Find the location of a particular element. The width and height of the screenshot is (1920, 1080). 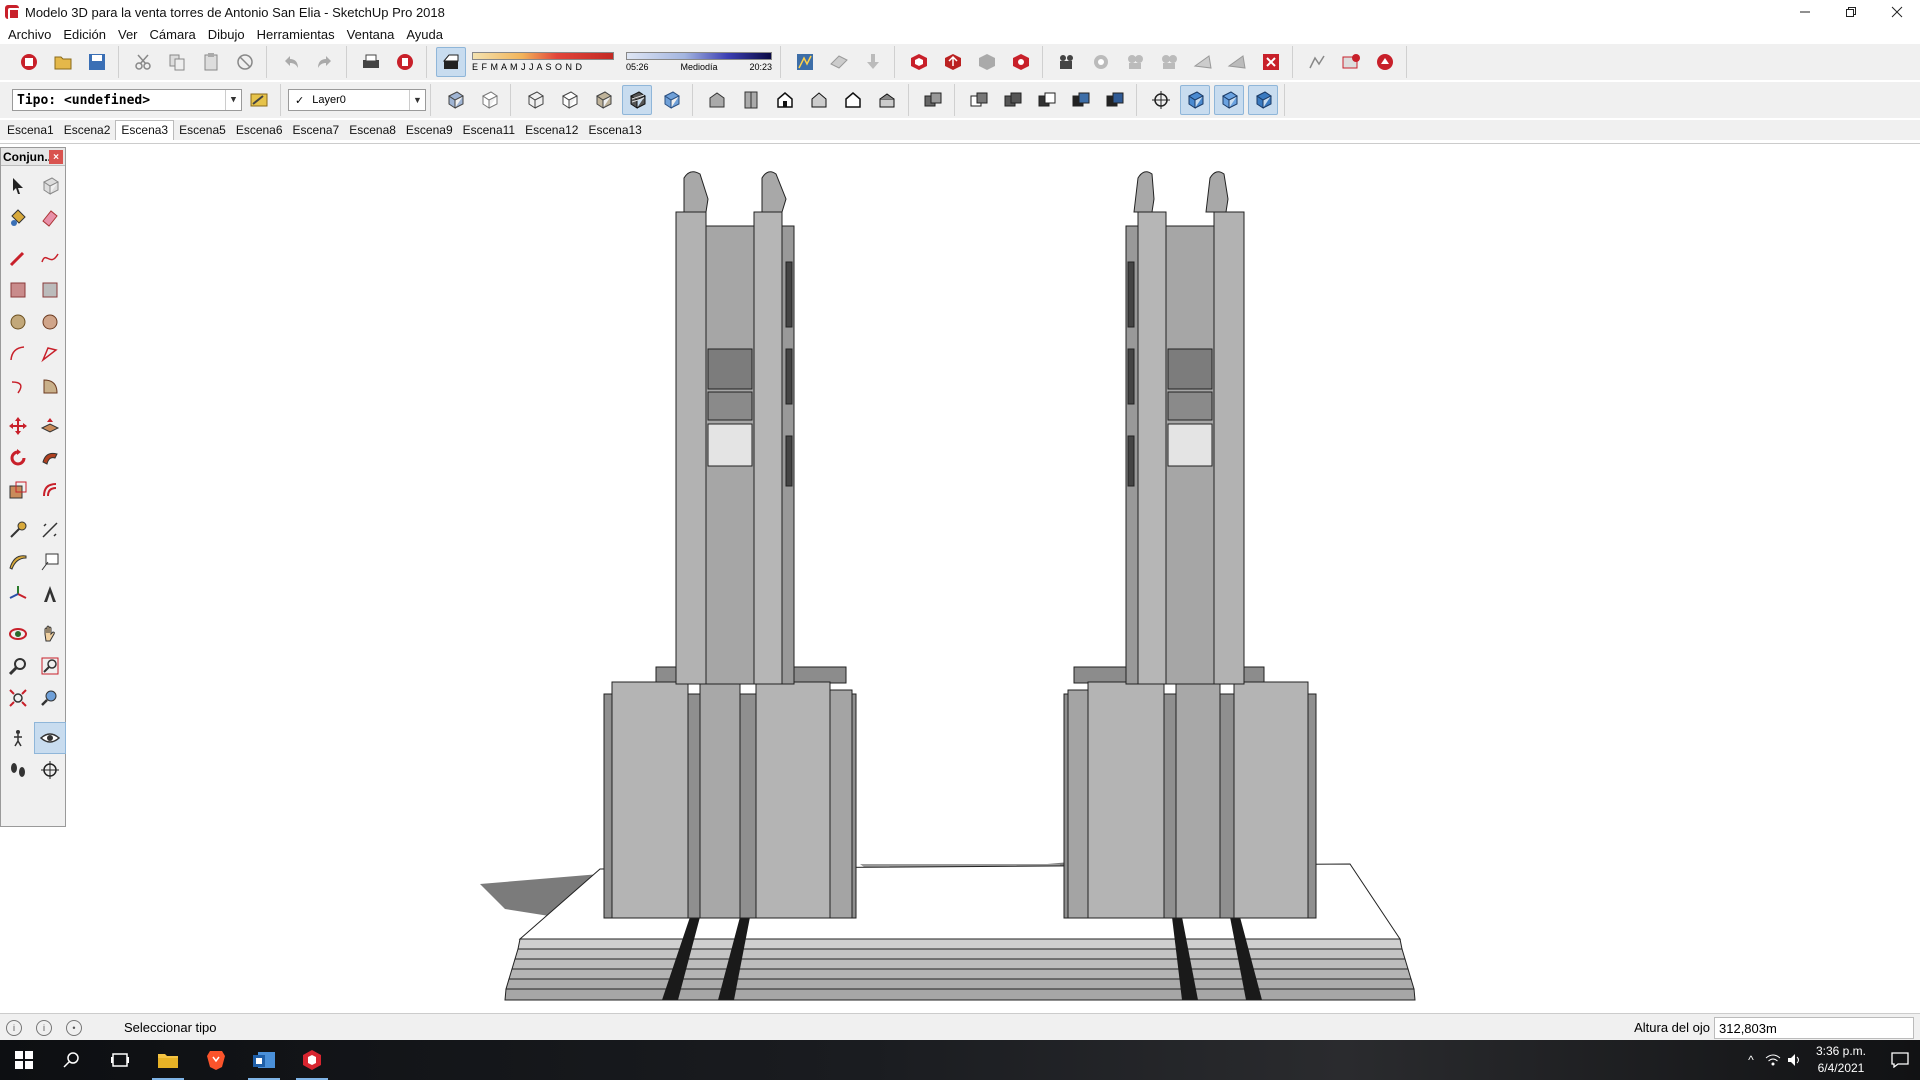

pie-tool-button is located at coordinates (50, 386).